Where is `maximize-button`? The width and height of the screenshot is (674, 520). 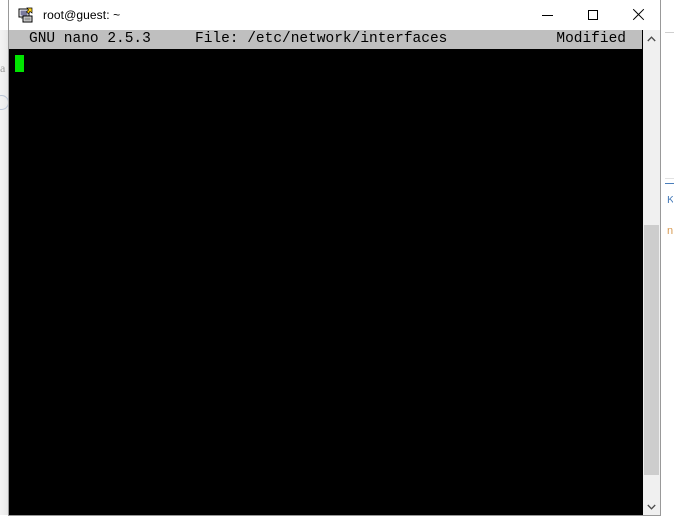 maximize-button is located at coordinates (592, 15).